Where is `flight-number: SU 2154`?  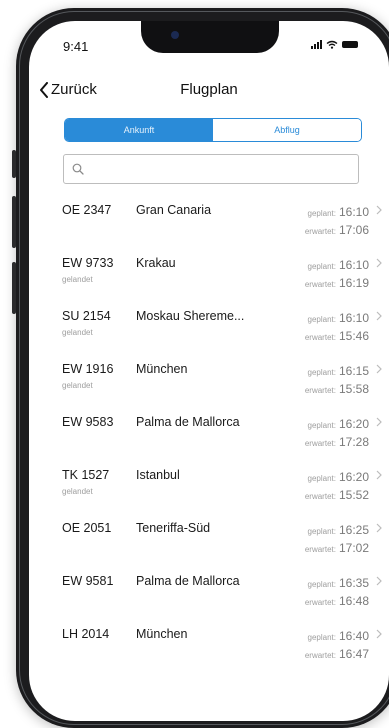 flight-number: SU 2154 is located at coordinates (86, 316).